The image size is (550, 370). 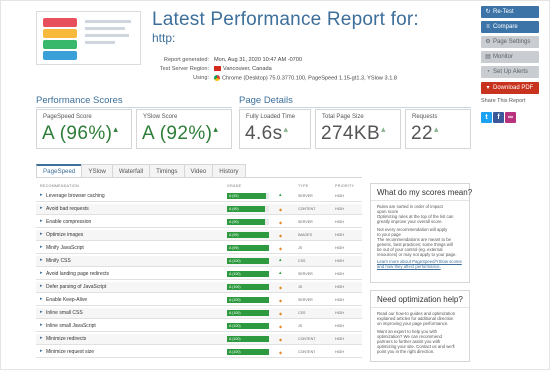 I want to click on table-row: ▸ Enable compression A (90) ◆ SERVER HIGH, so click(x=199, y=222).